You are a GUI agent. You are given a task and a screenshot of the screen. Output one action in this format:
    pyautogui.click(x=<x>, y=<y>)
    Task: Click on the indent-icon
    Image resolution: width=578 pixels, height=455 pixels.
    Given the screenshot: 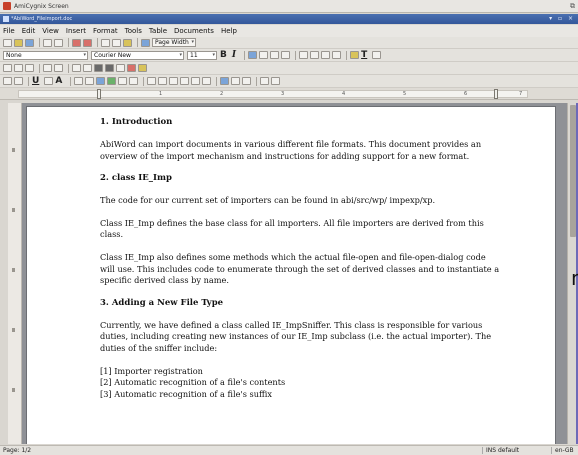 What is the action you would take?
    pyautogui.click(x=326, y=55)
    